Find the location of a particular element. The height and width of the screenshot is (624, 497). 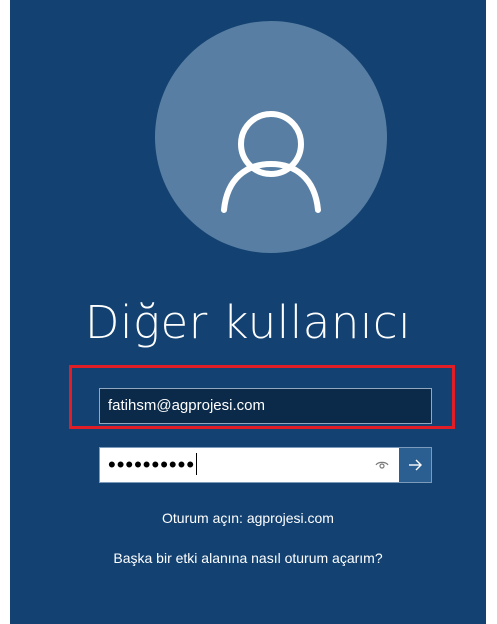

eye-icon is located at coordinates (382, 465).